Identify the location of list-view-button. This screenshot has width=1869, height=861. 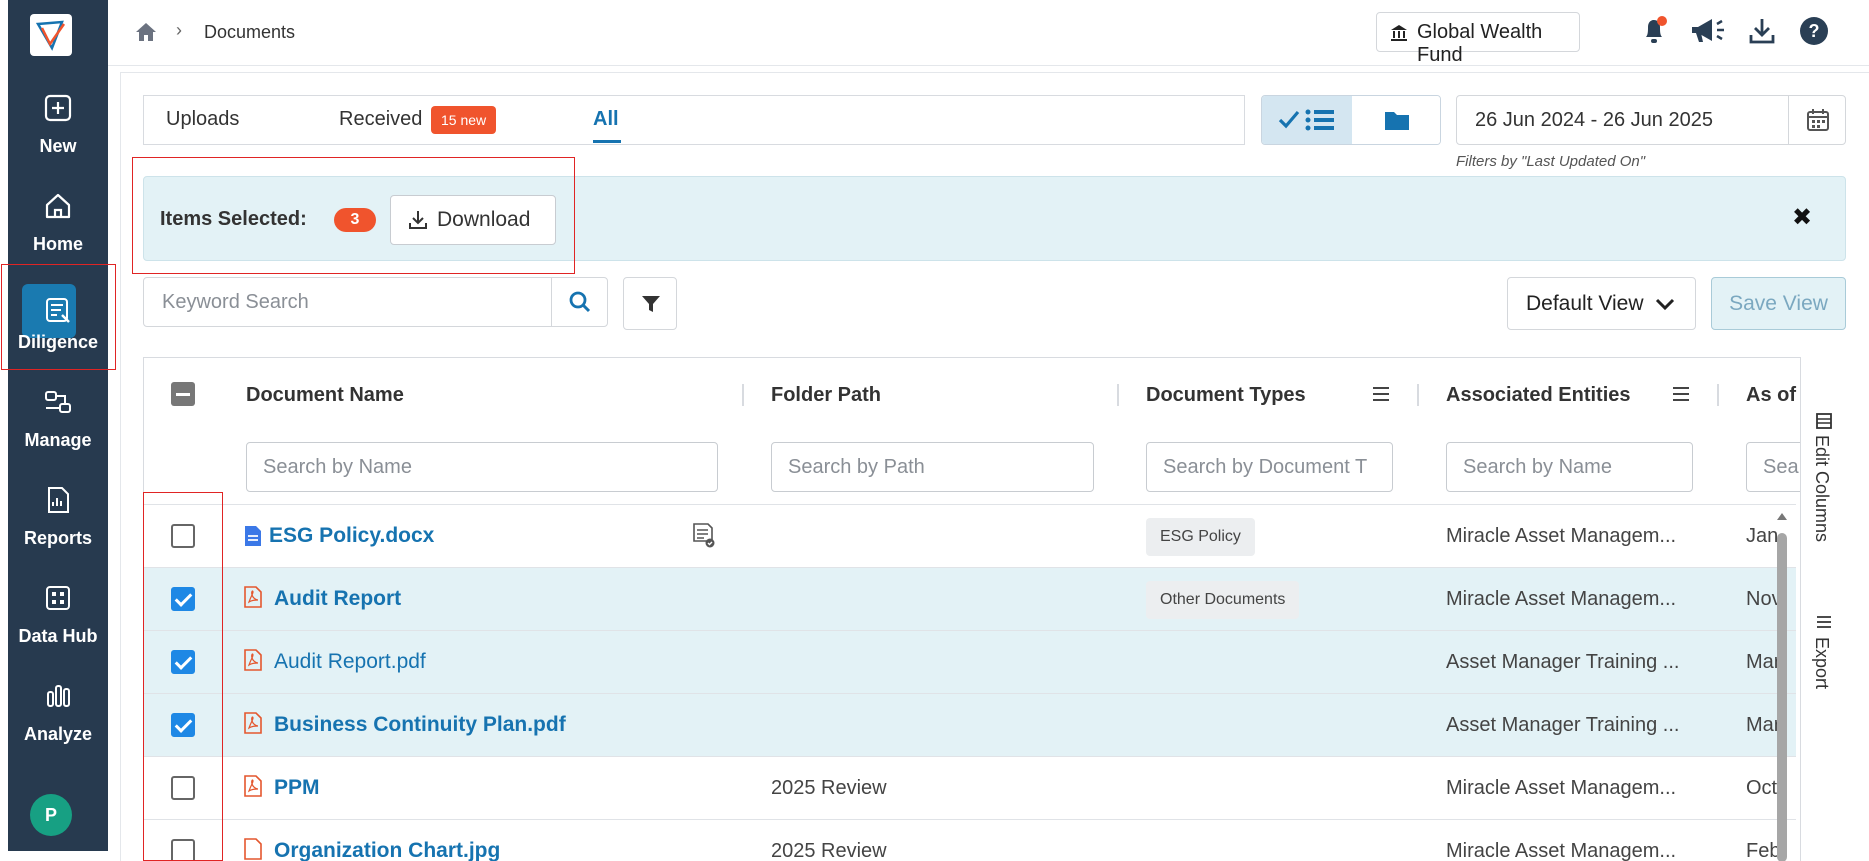
(1307, 120).